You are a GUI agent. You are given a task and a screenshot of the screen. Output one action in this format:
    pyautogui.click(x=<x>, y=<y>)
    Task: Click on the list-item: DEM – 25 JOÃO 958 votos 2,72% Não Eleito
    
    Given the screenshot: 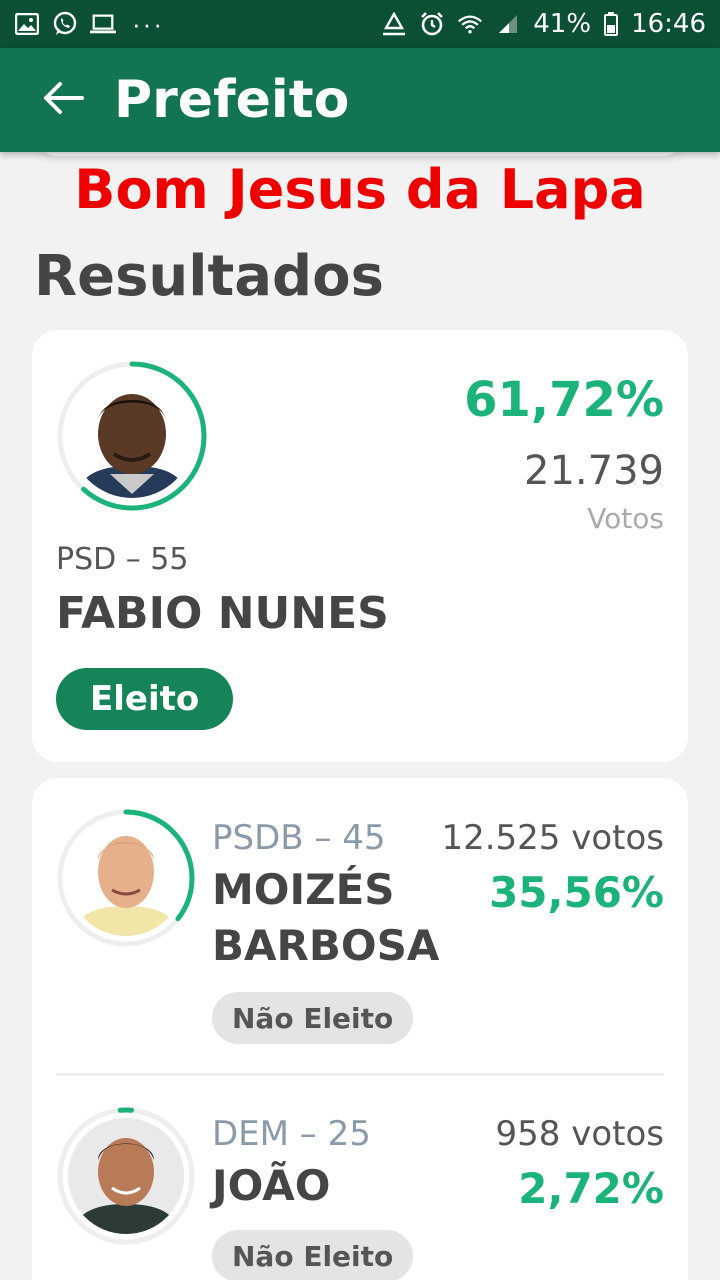 What is the action you would take?
    pyautogui.click(x=360, y=1178)
    